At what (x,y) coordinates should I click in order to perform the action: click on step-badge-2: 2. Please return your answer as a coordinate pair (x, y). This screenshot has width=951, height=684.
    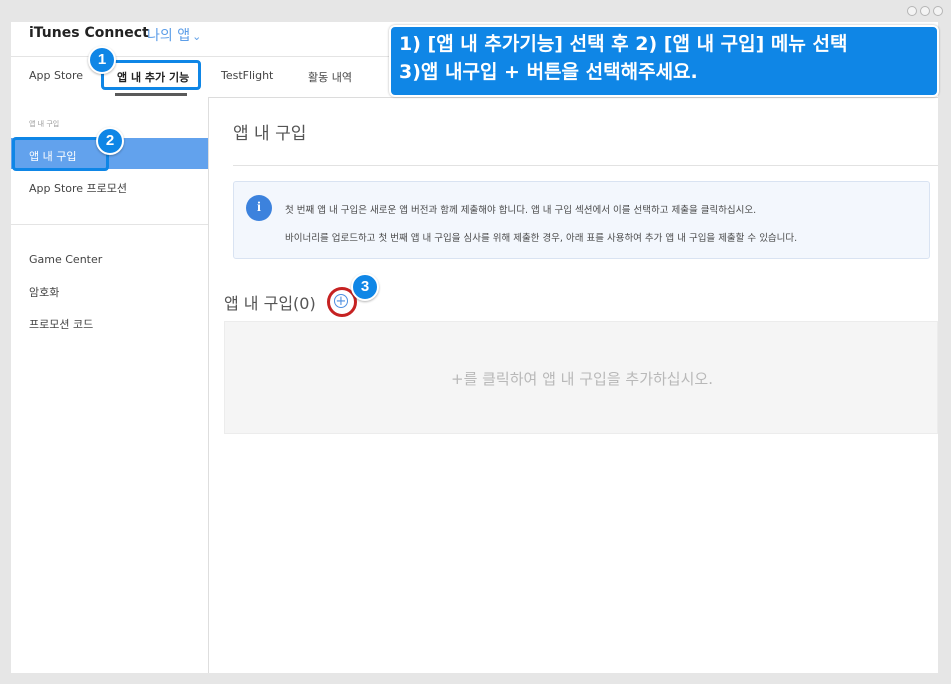
    Looking at the image, I should click on (110, 141).